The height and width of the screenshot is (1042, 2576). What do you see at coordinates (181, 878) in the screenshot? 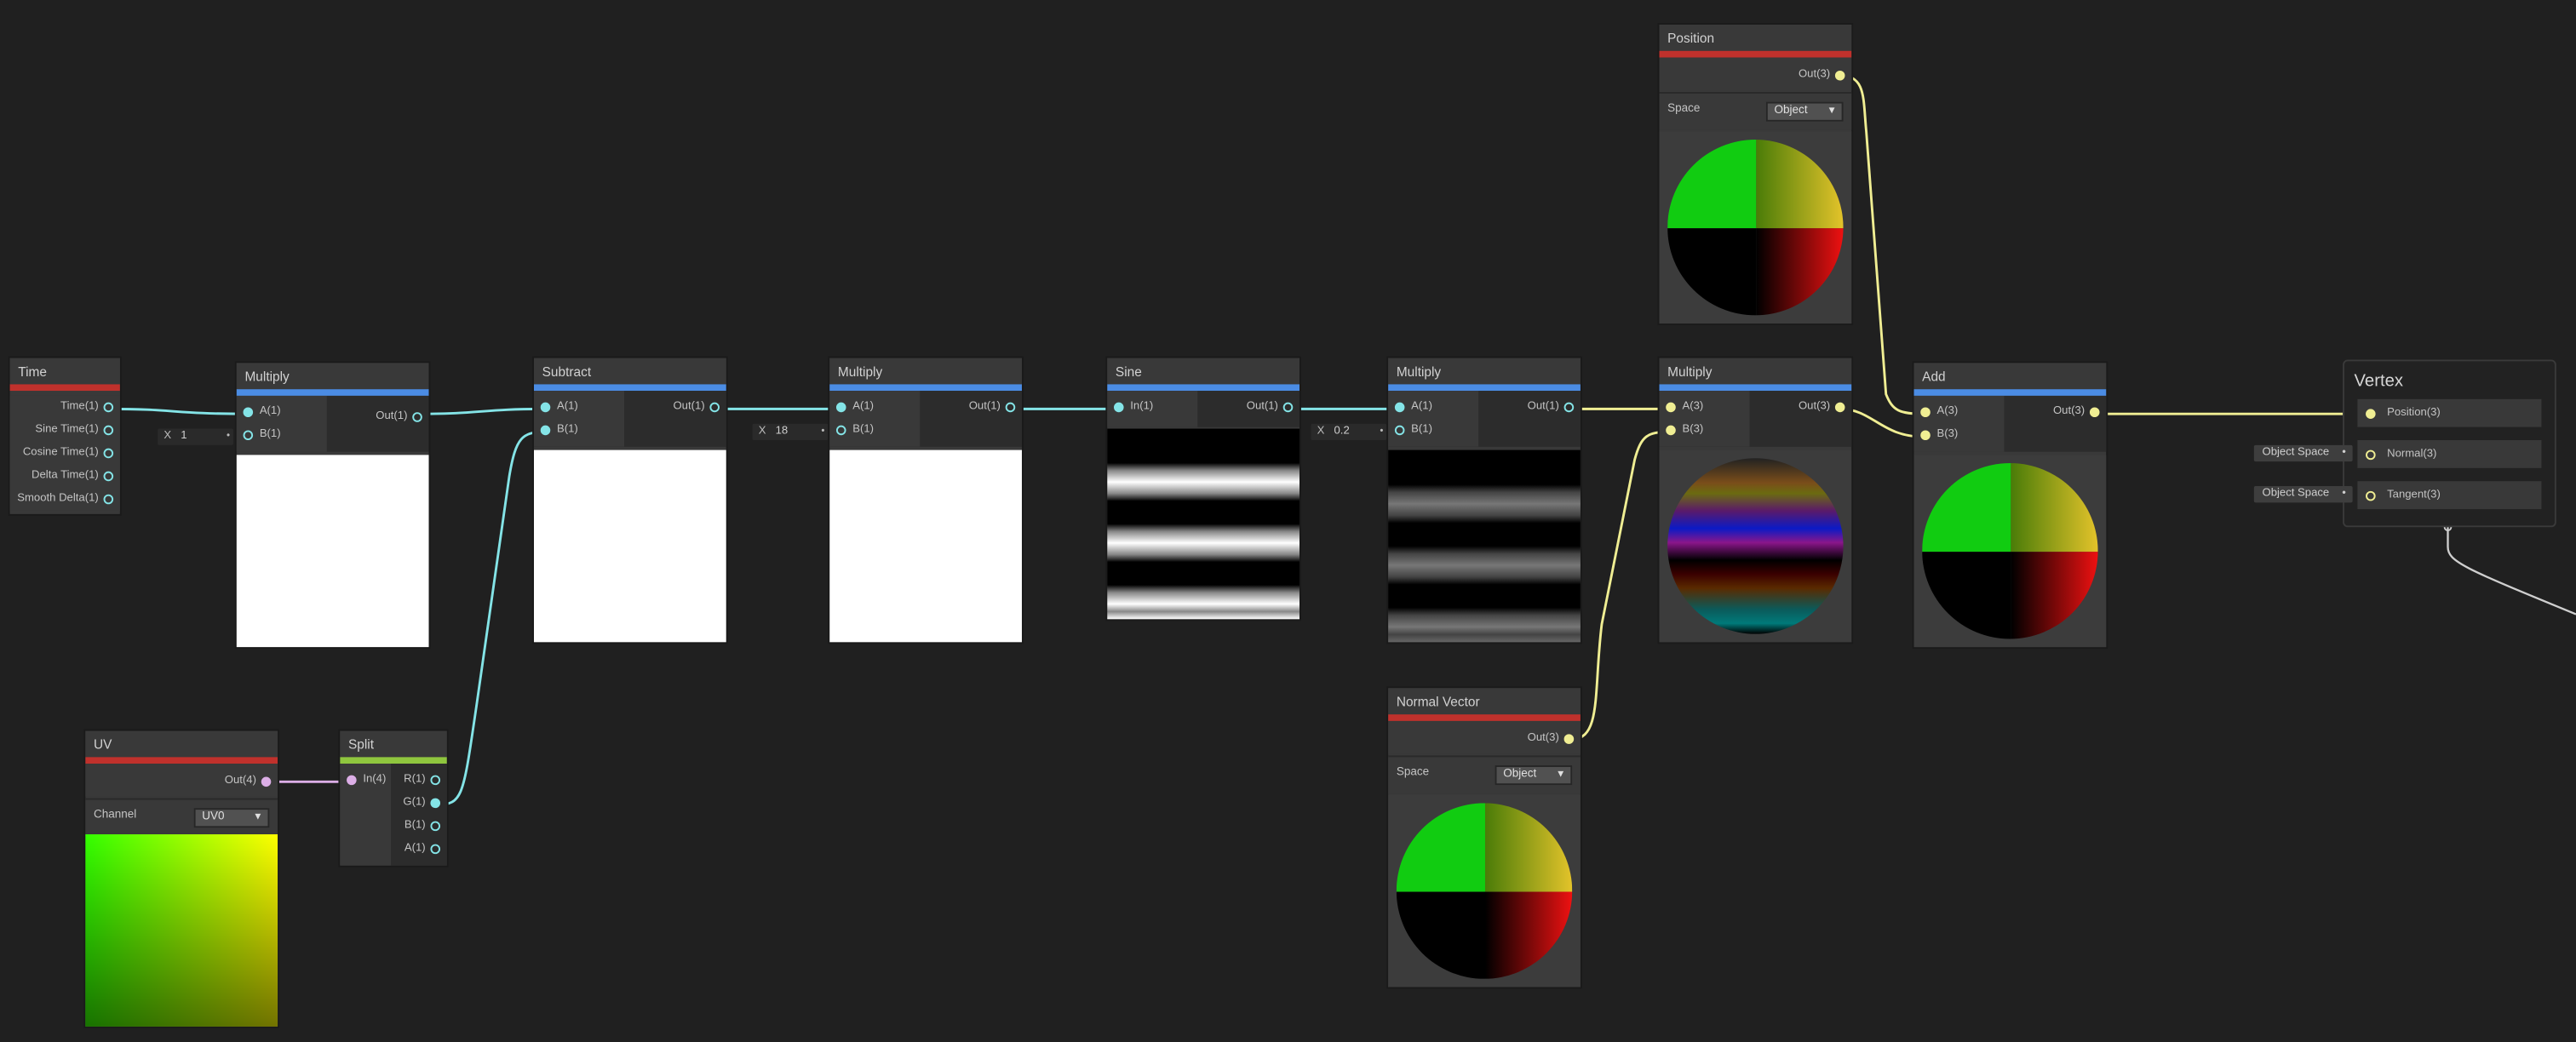
I see `uv-node: UV Out(4) Channel UV0 ▼` at bounding box center [181, 878].